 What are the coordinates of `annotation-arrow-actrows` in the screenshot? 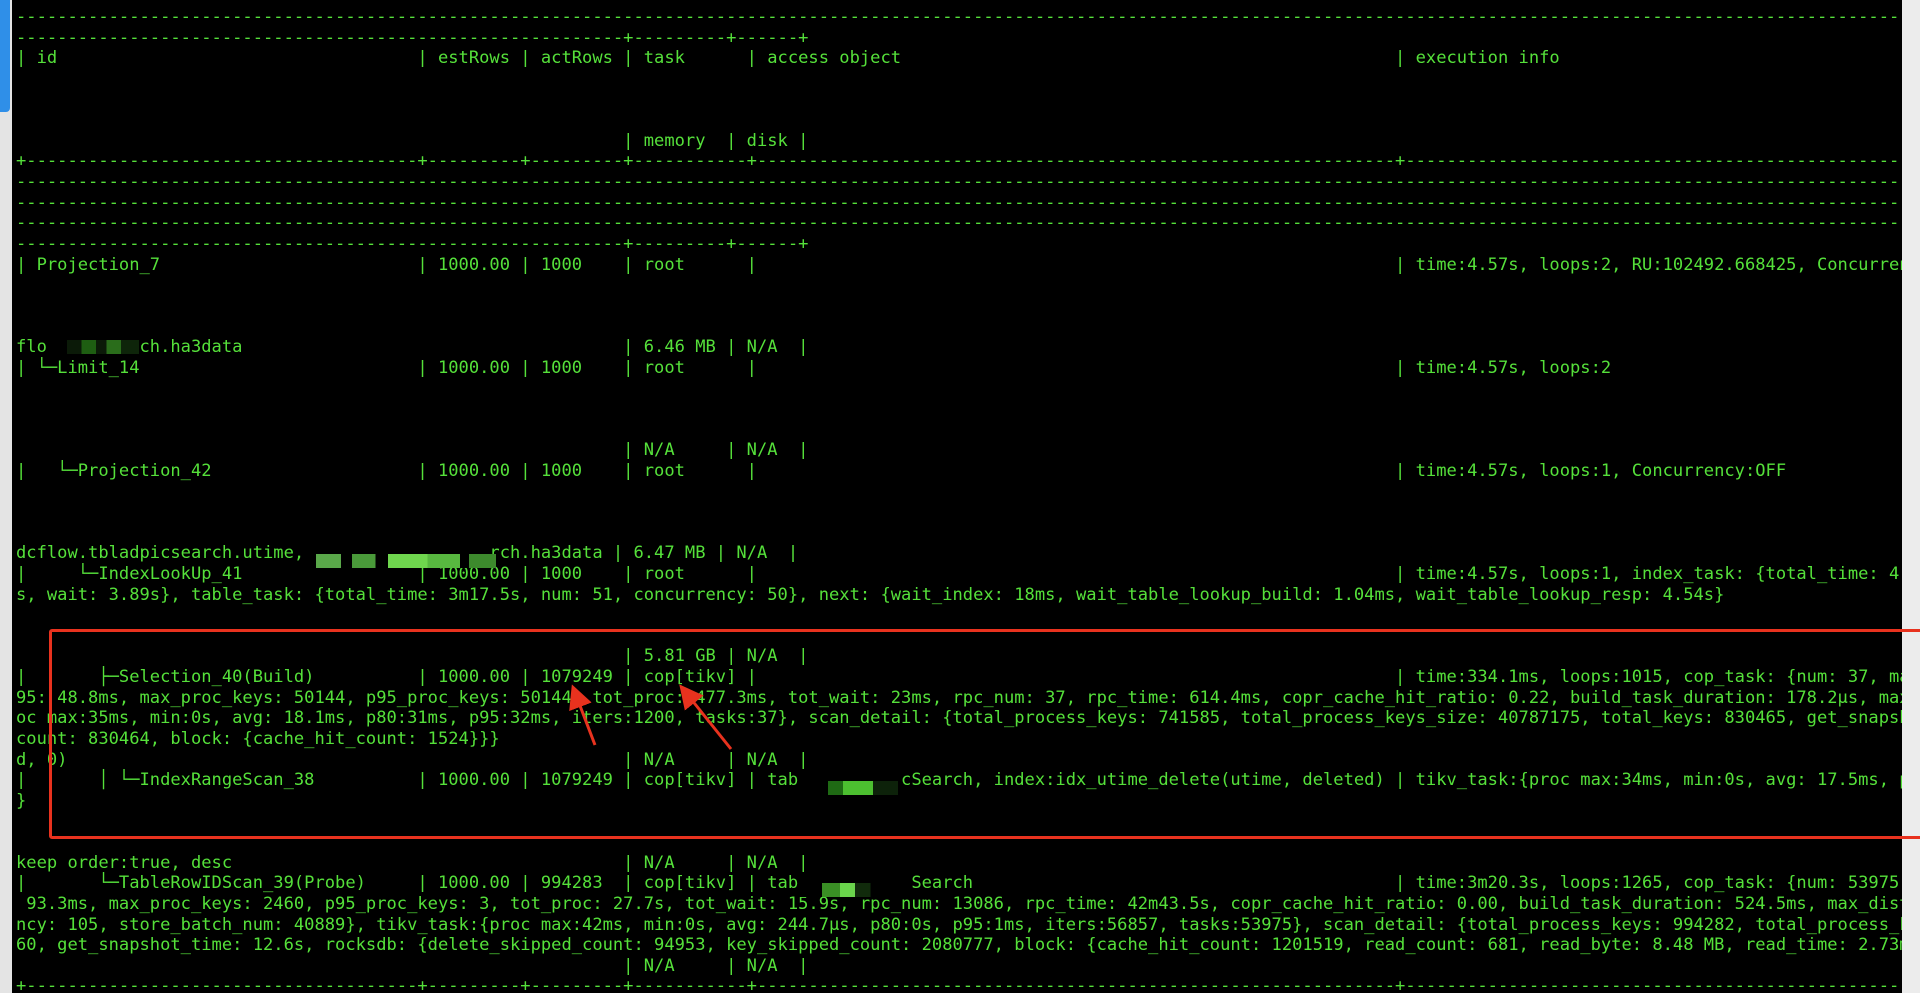 It's located at (583, 715).